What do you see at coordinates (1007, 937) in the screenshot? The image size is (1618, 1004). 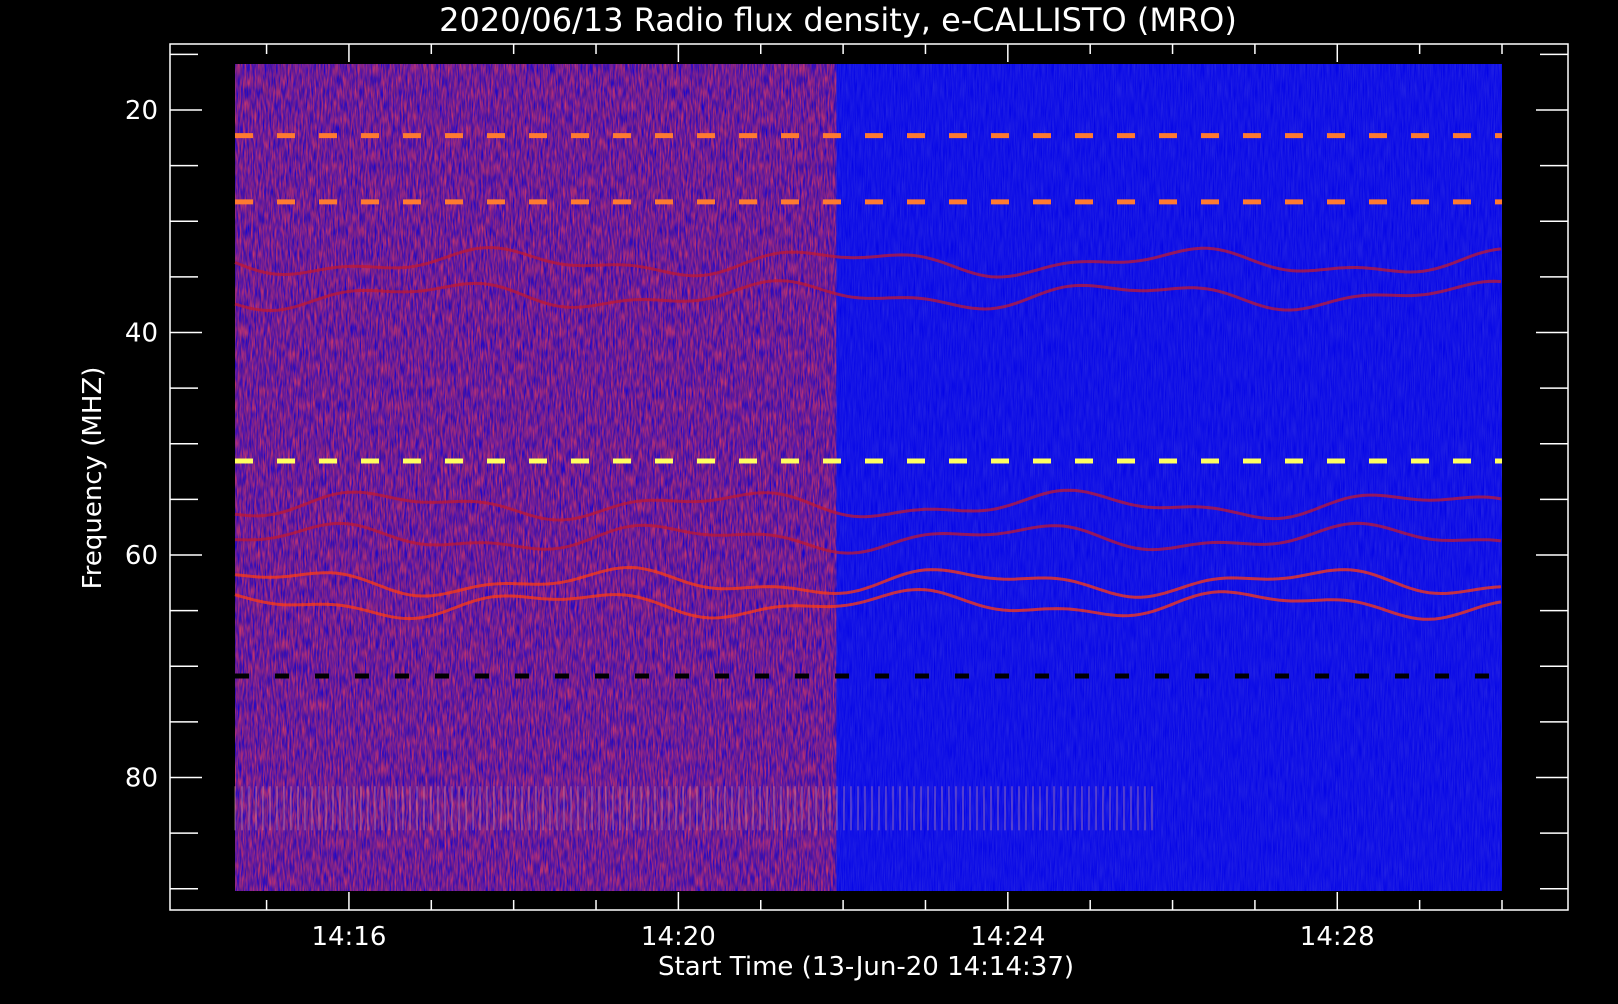 I see `x-tick-label: 14:24` at bounding box center [1007, 937].